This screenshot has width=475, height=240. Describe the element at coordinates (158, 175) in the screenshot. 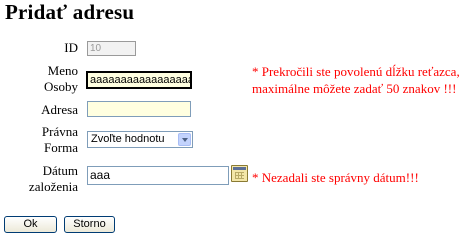

I see `date-field: aaa` at that location.